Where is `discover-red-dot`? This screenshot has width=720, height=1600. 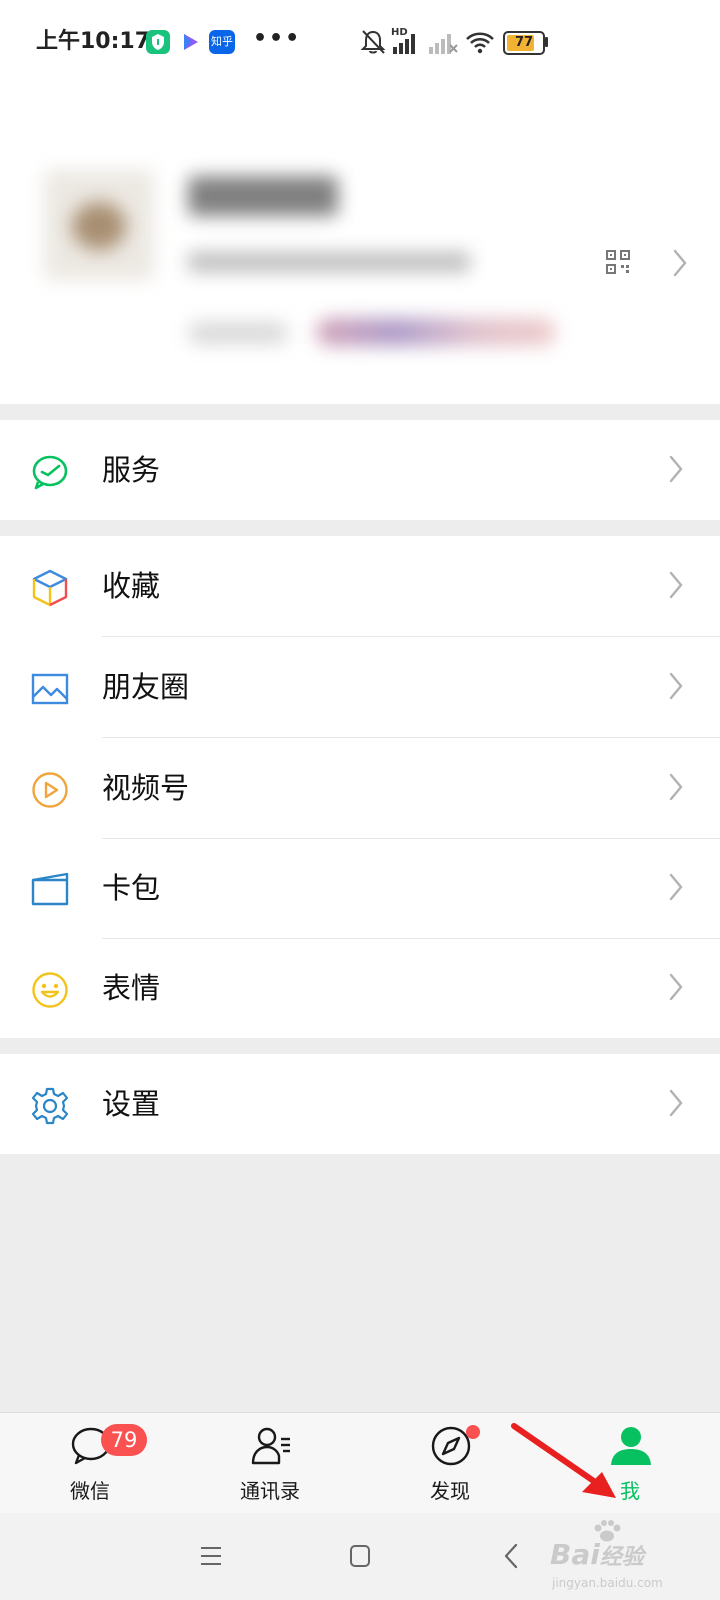
discover-red-dot is located at coordinates (473, 1432).